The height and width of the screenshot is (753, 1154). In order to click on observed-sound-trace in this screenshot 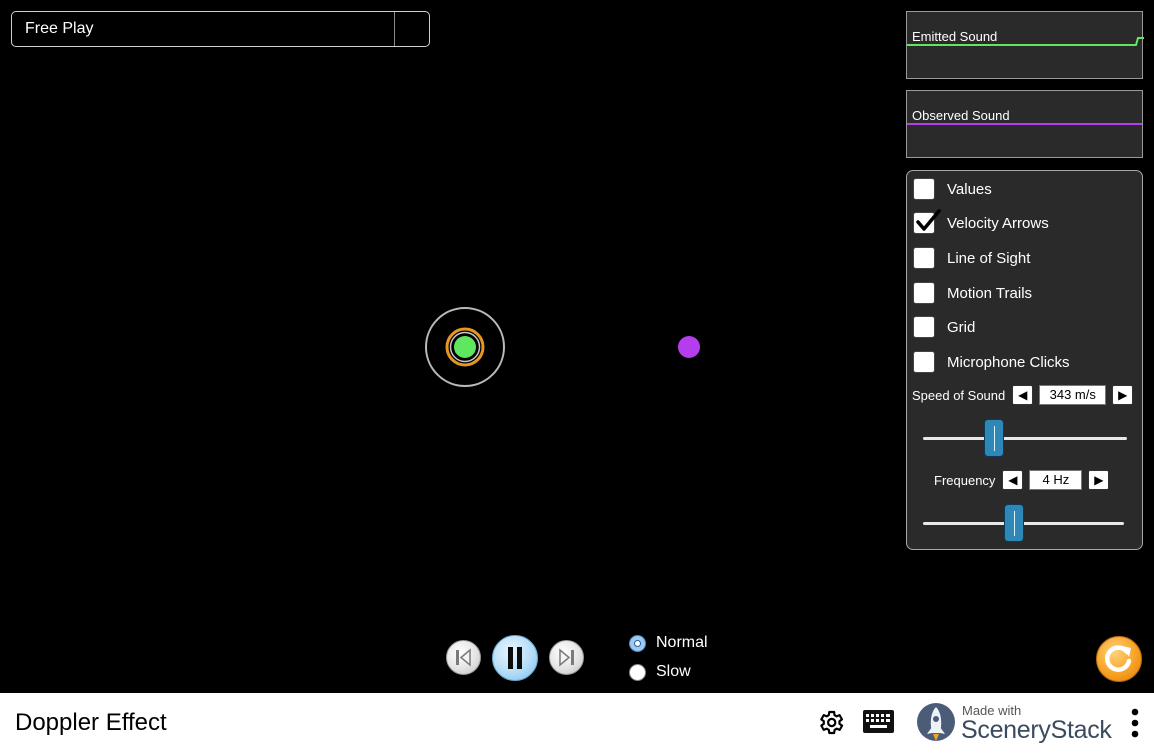, I will do `click(1024, 124)`.